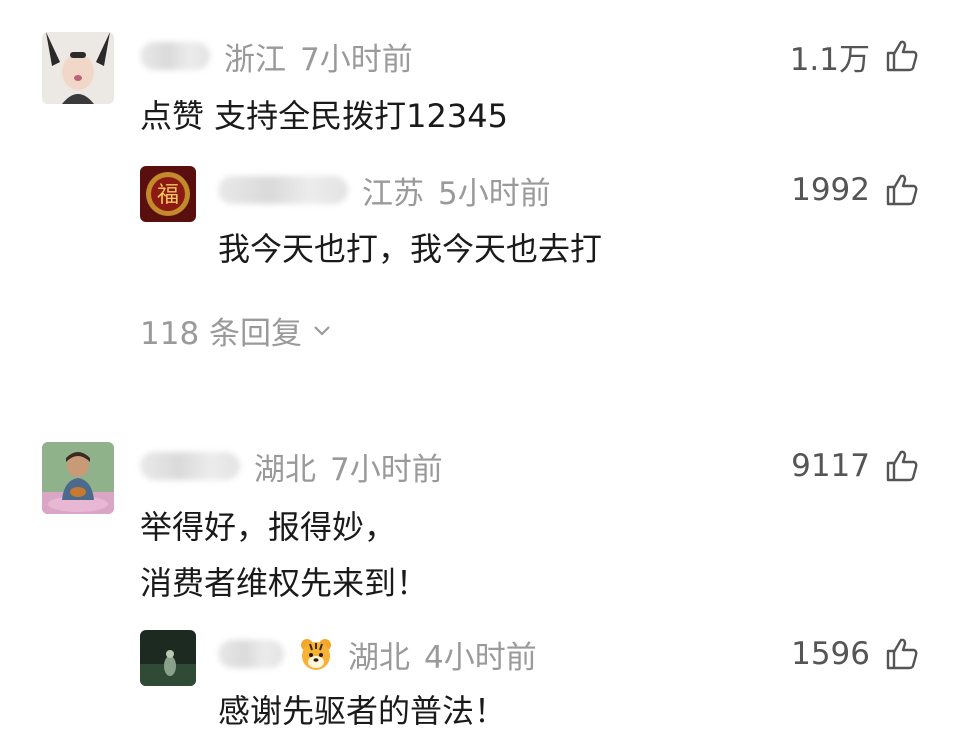 This screenshot has width=960, height=734. Describe the element at coordinates (830, 466) in the screenshot. I see `like-count: 9117` at that location.